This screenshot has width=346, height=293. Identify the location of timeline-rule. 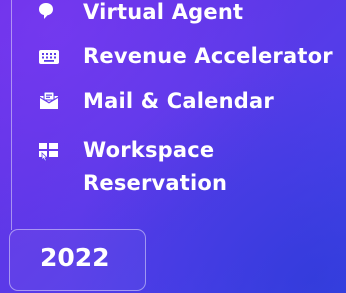
(11, 115).